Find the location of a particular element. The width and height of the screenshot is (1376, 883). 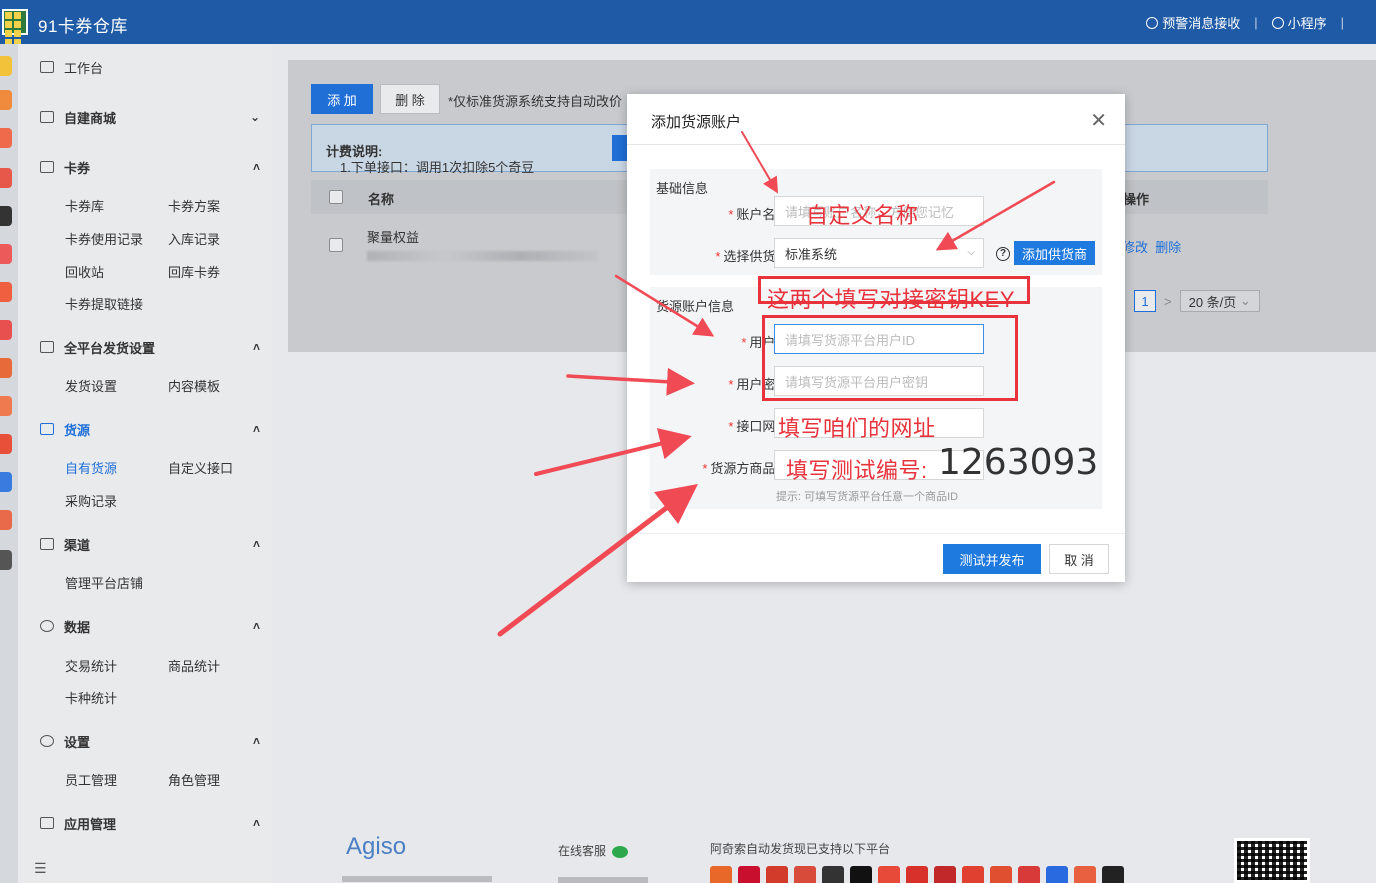

page-current: 1 is located at coordinates (1145, 301).